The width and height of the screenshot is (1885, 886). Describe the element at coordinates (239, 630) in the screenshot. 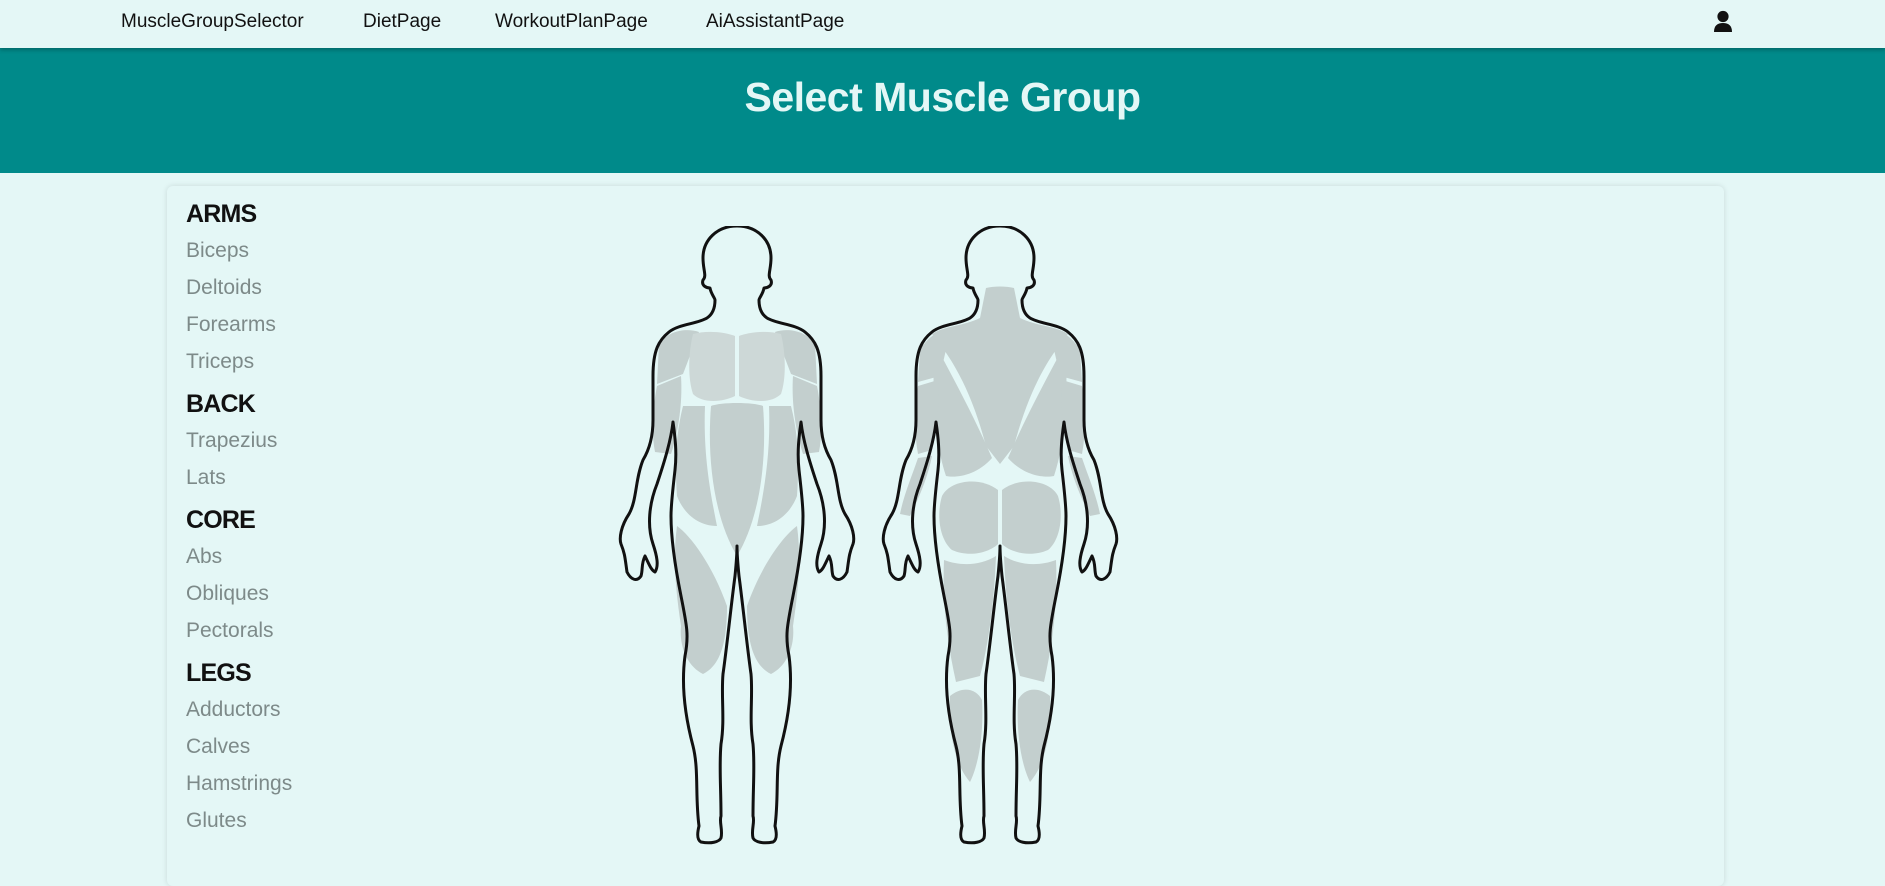

I see `muscle-item-pectorals: Pectorals` at that location.